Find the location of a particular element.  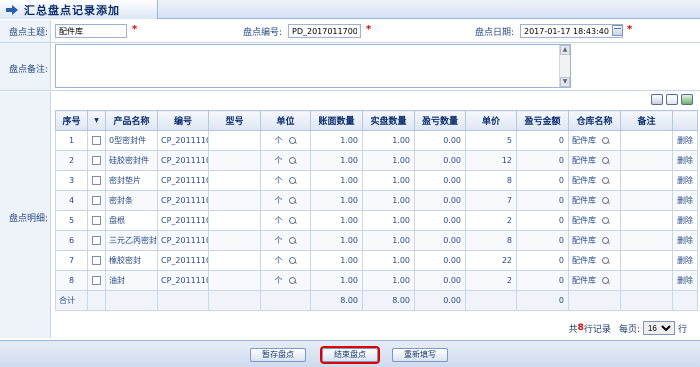

bottom-bar: 暂存盘点 结束盘点 重新填写 is located at coordinates (350, 353).